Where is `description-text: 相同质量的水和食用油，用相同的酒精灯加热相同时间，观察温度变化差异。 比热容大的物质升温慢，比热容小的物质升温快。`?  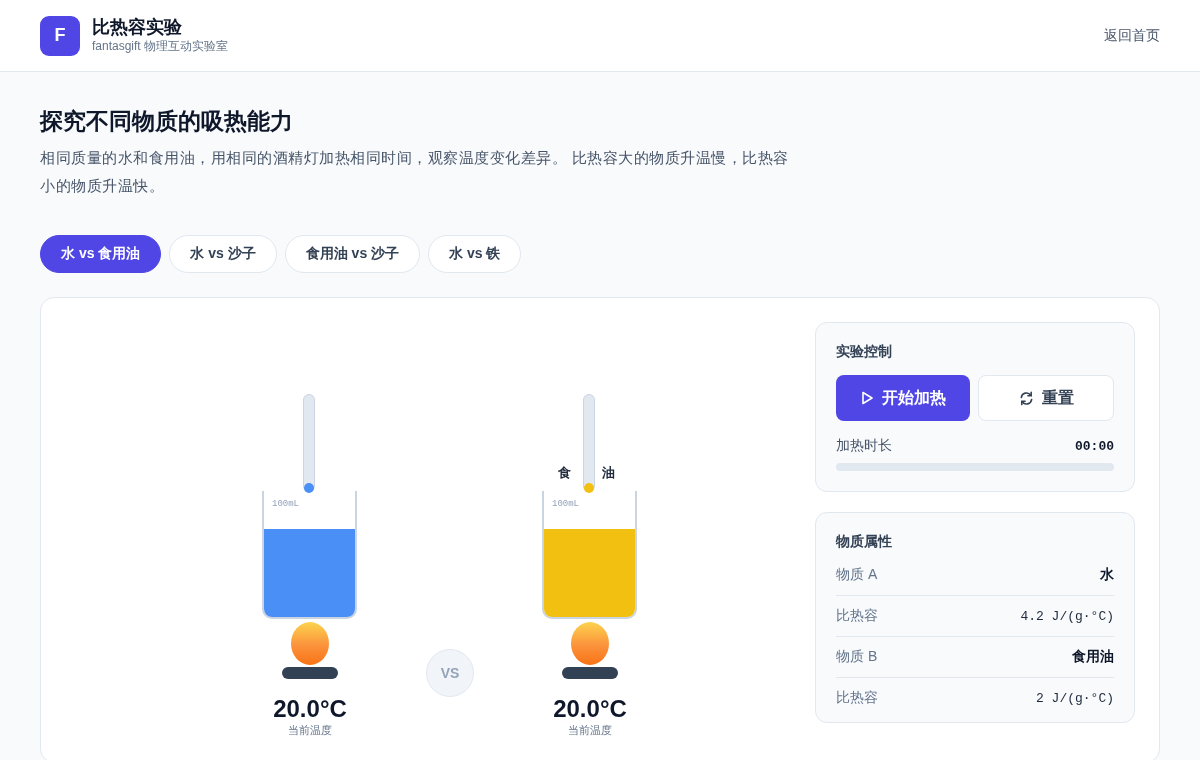
description-text: 相同质量的水和食用油，用相同的酒精灯加热相同时间，观察温度变化差异。 比热容大的物质升温慢，比热容小的物质升温快。 is located at coordinates (415, 172).